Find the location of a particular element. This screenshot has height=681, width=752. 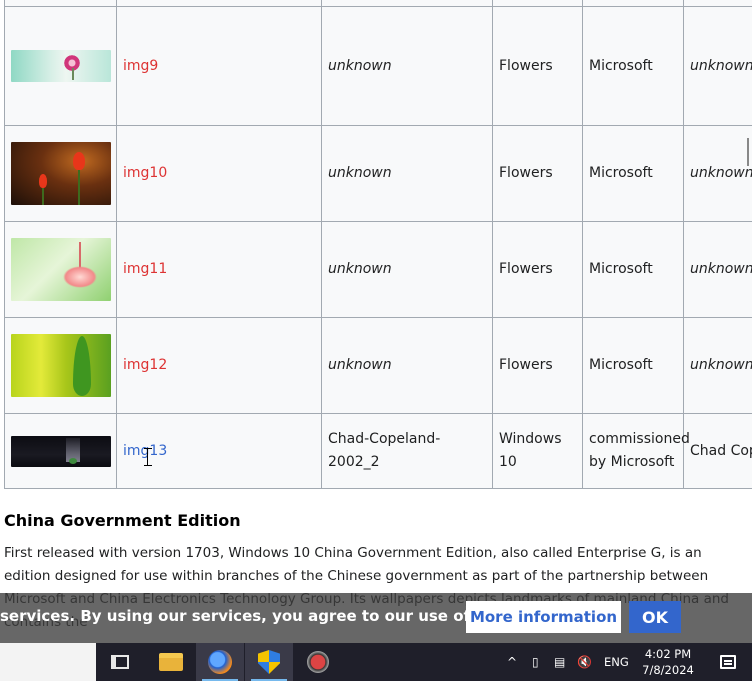

clock-date: 7/8/2024 is located at coordinates (668, 670).